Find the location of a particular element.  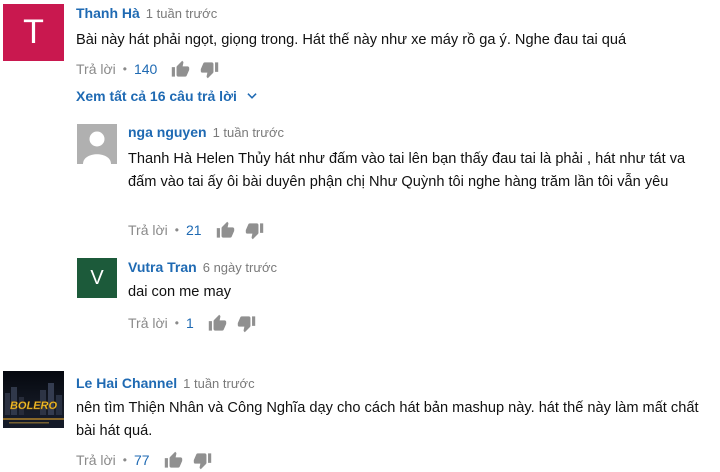

avatar-letter: T is located at coordinates (33, 32).